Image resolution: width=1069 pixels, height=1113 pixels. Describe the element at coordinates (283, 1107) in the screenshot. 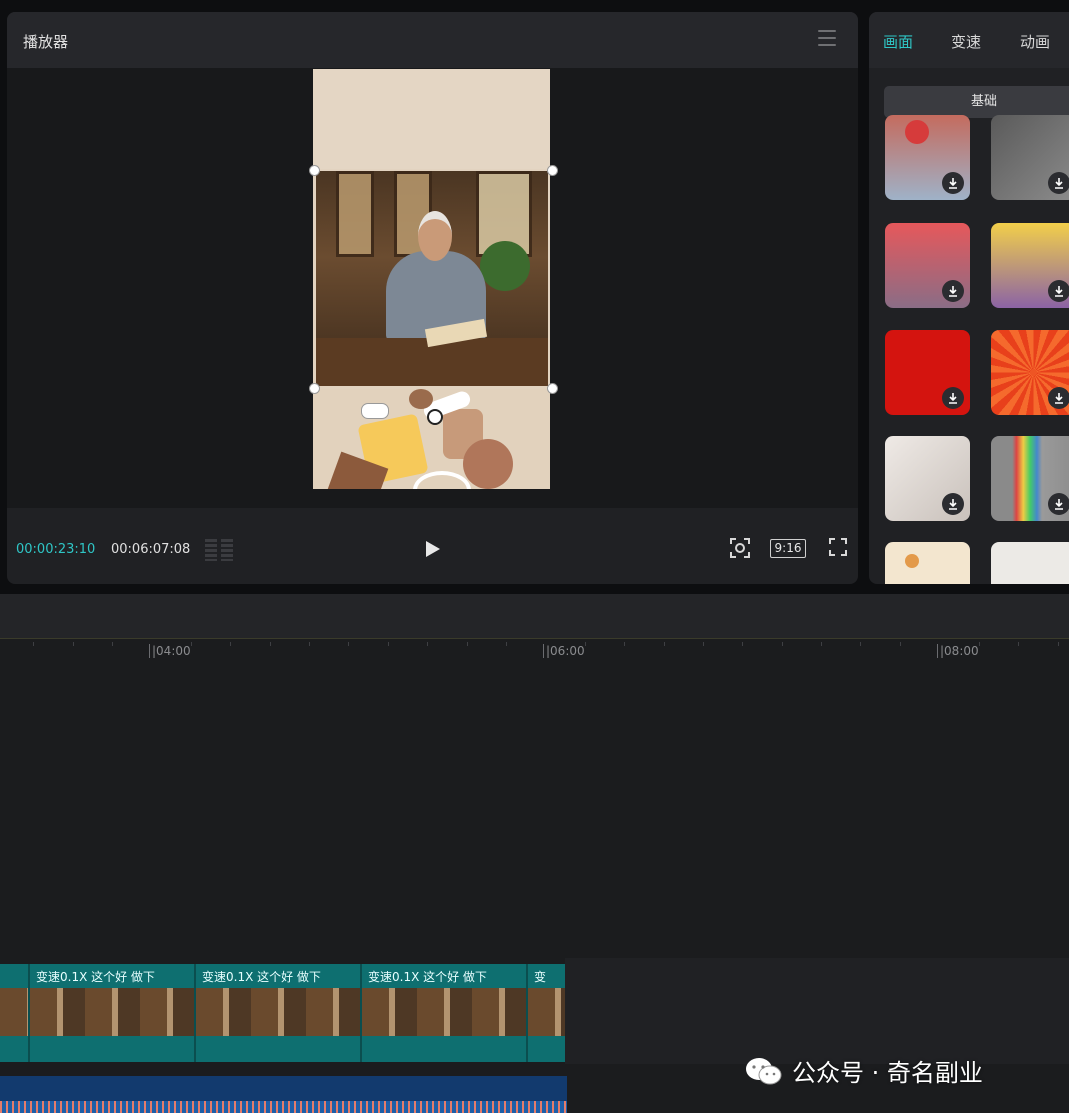

I see `audio-waveform` at that location.